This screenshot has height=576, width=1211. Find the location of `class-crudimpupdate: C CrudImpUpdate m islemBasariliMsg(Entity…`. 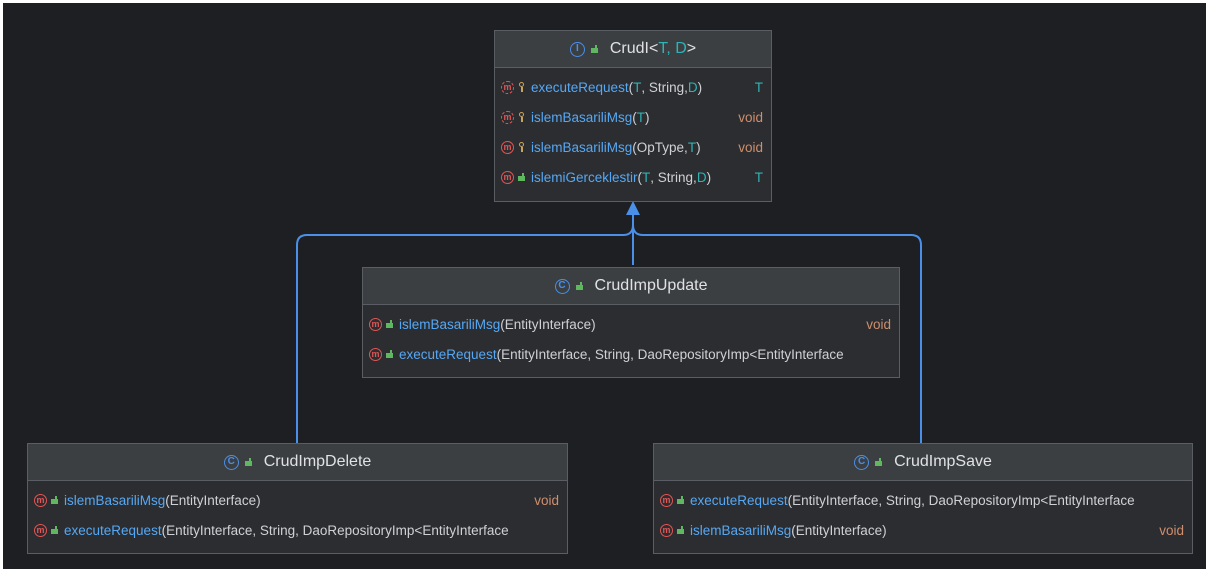

class-crudimpupdate: C CrudImpUpdate m islemBasariliMsg(Entity… is located at coordinates (631, 322).